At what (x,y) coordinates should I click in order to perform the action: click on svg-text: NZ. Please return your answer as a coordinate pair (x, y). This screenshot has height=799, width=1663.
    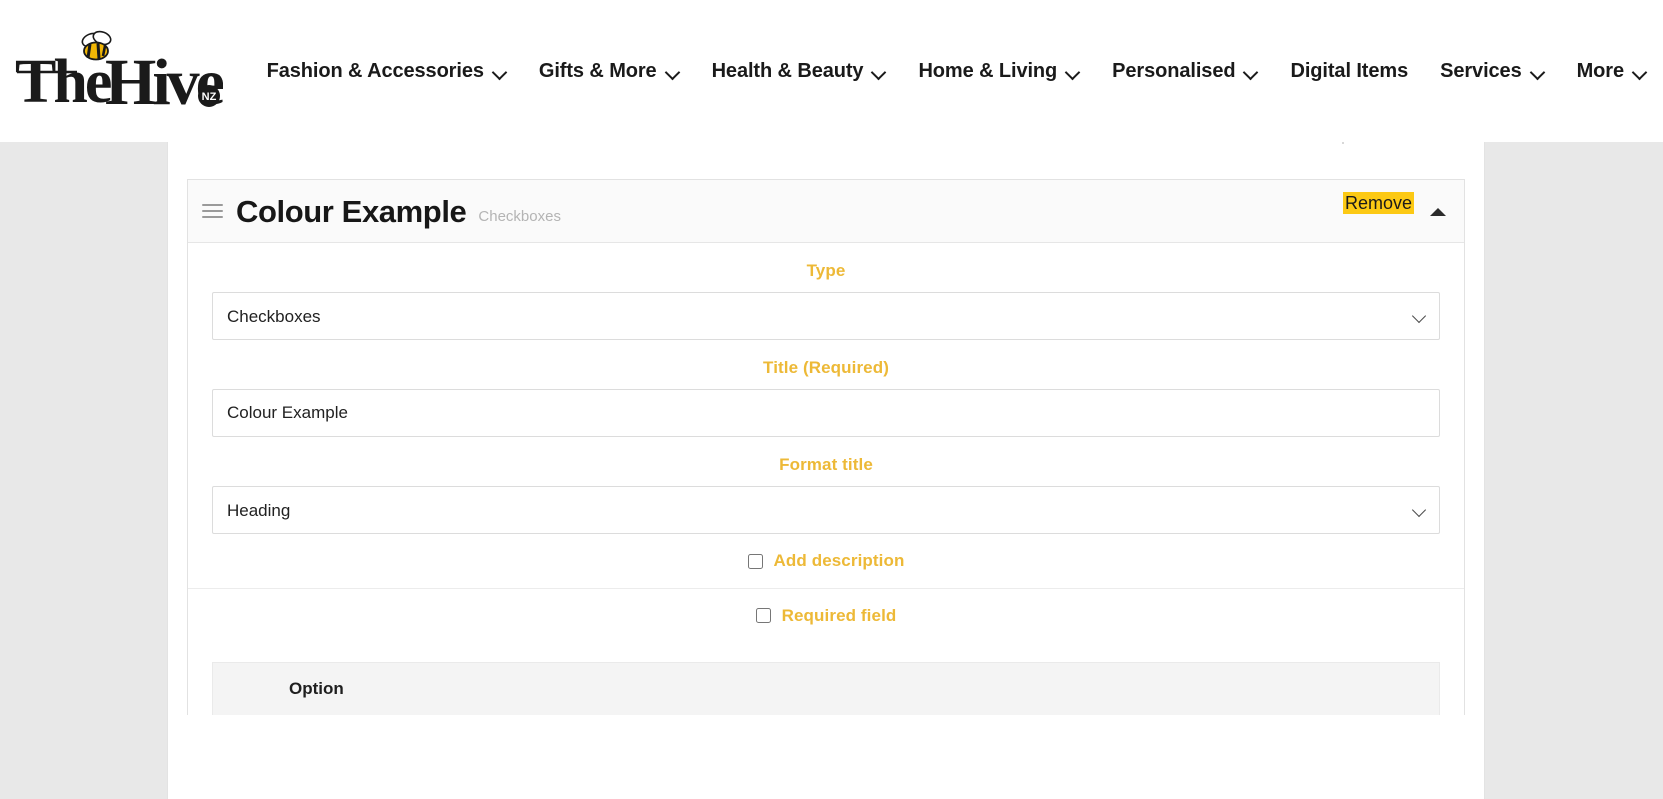
    Looking at the image, I should click on (209, 97).